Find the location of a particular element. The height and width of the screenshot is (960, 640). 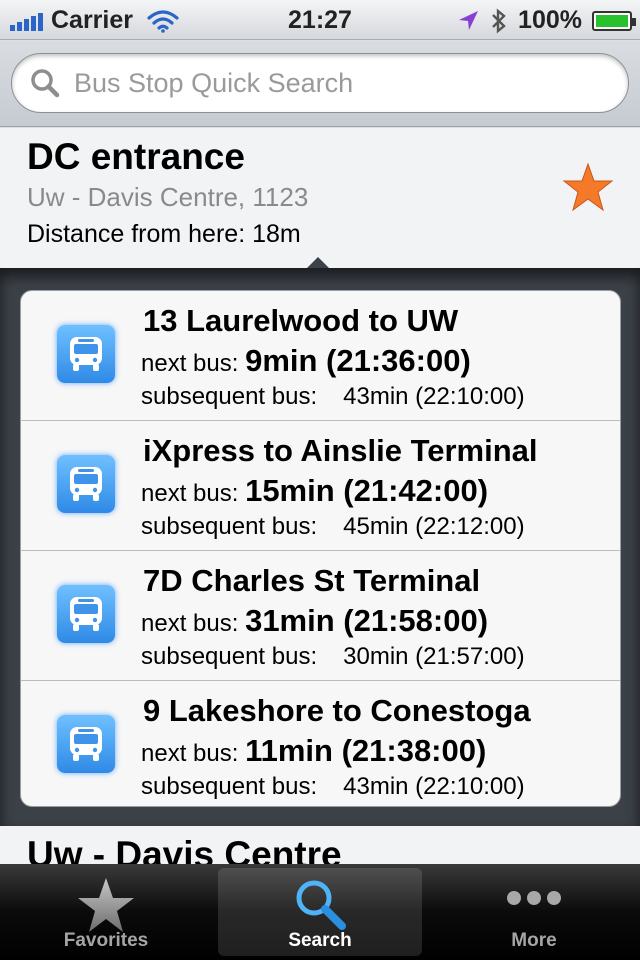

tab-bar: Favorites Search More is located at coordinates (320, 912).